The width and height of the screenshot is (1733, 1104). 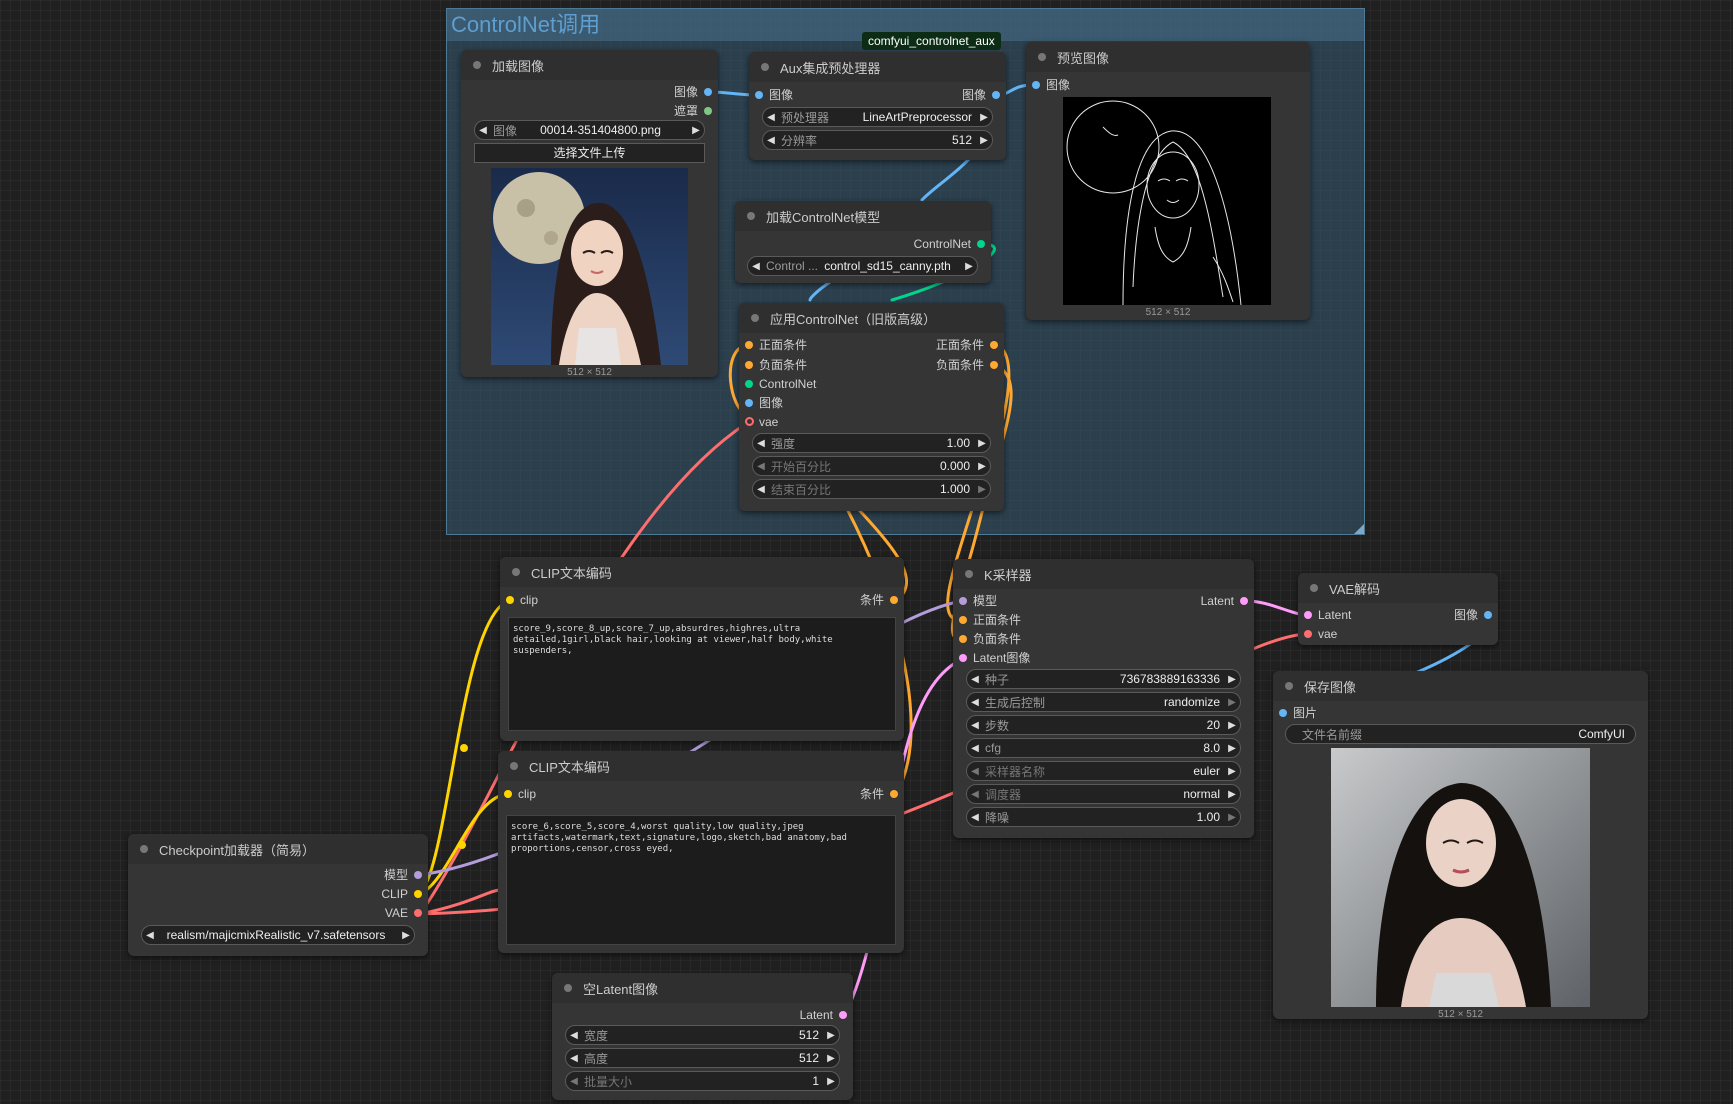 I want to click on control-after-generate-widget: ◀ 生成后控制 randomize ▶, so click(x=1103, y=702).